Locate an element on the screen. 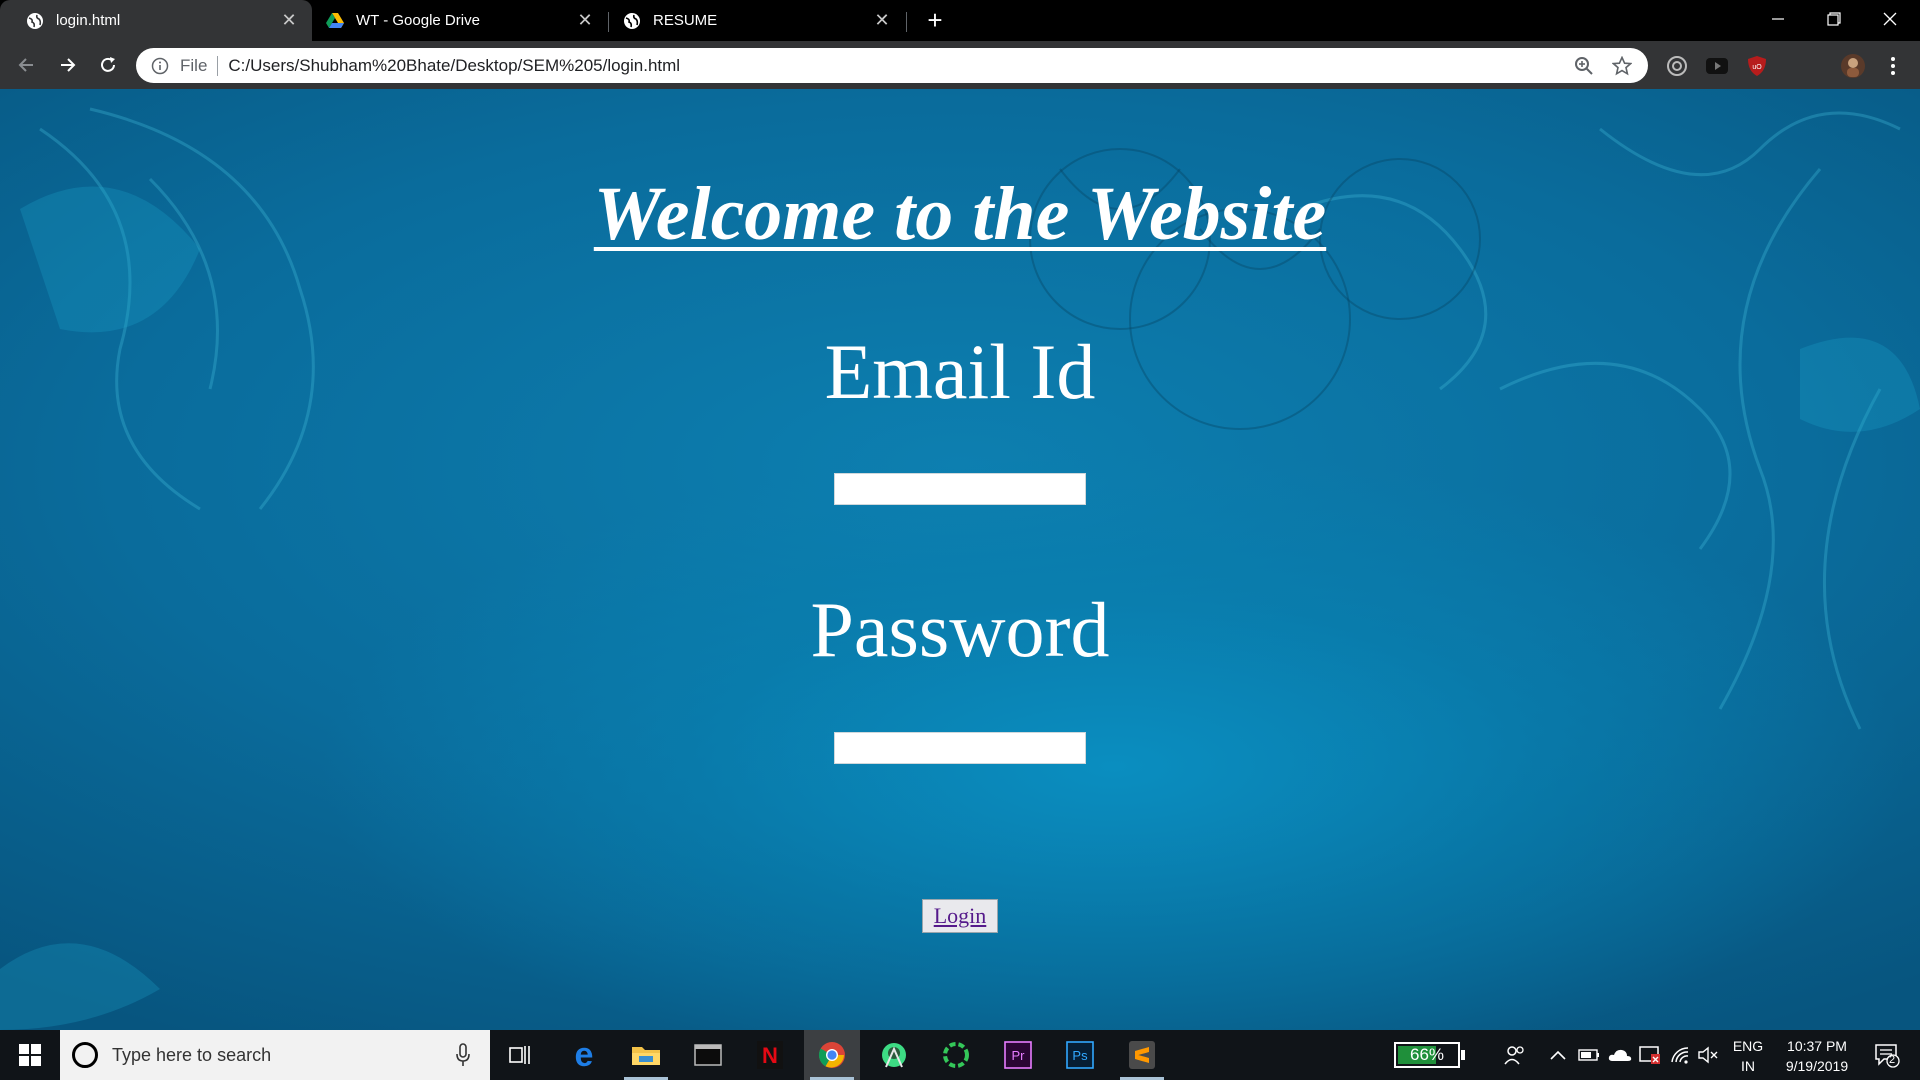  file-explorer-icon is located at coordinates (646, 1055).